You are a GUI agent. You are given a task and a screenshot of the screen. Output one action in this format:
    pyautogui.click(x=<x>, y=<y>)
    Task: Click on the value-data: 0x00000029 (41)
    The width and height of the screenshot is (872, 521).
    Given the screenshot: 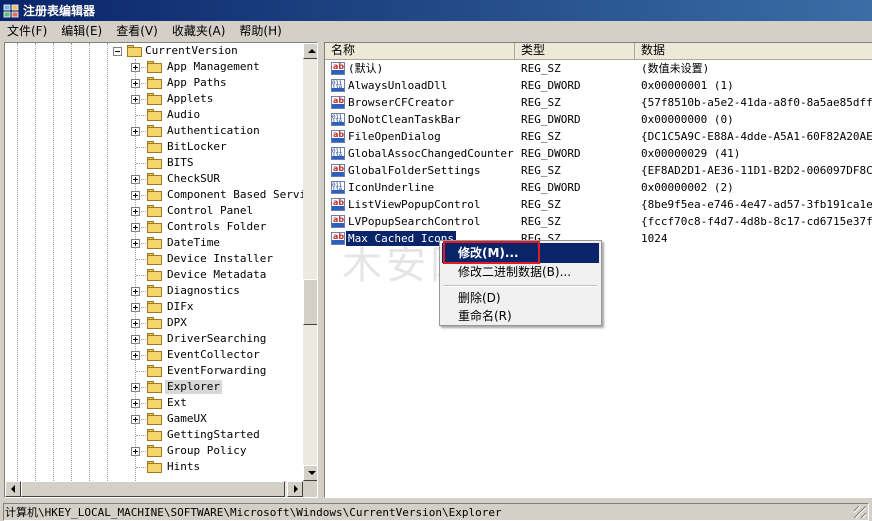 What is the action you would take?
    pyautogui.click(x=691, y=153)
    